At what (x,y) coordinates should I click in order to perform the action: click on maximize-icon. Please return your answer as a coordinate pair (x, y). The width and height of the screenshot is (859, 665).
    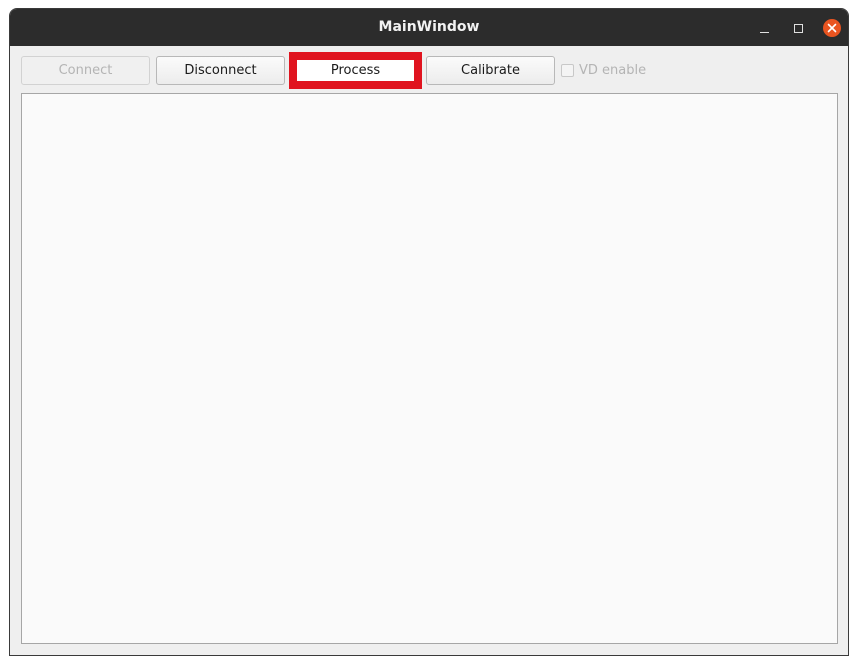
    Looking at the image, I should click on (798, 28).